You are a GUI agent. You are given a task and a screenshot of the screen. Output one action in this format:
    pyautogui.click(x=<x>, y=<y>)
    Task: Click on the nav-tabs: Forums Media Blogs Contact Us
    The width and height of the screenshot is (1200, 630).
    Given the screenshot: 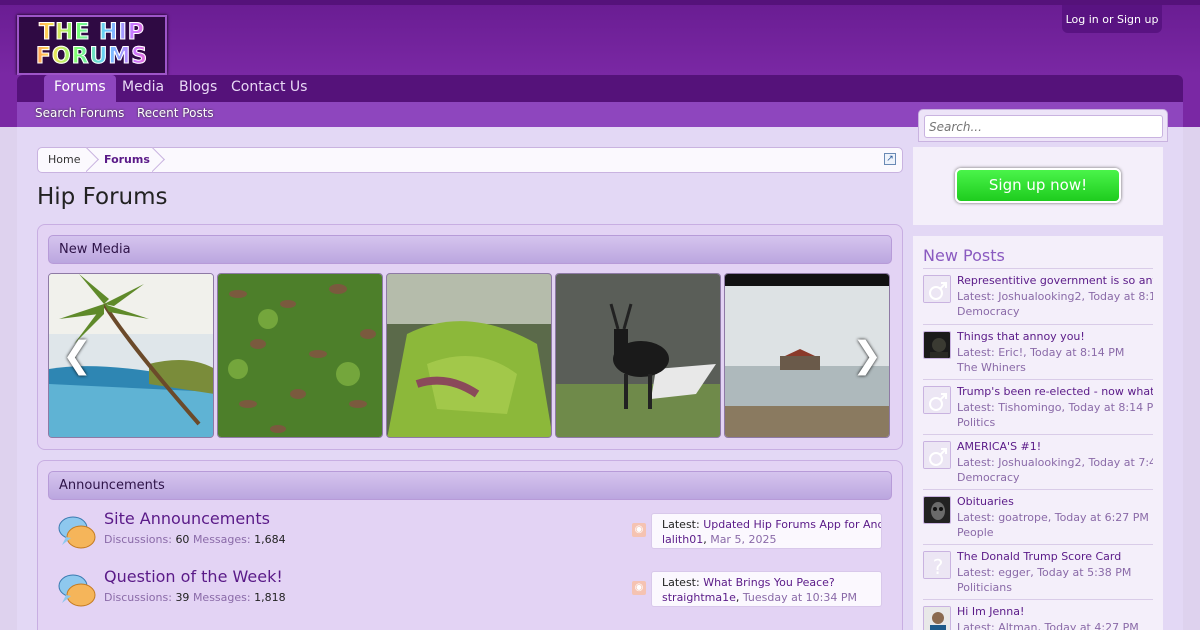 What is the action you would take?
    pyautogui.click(x=600, y=88)
    